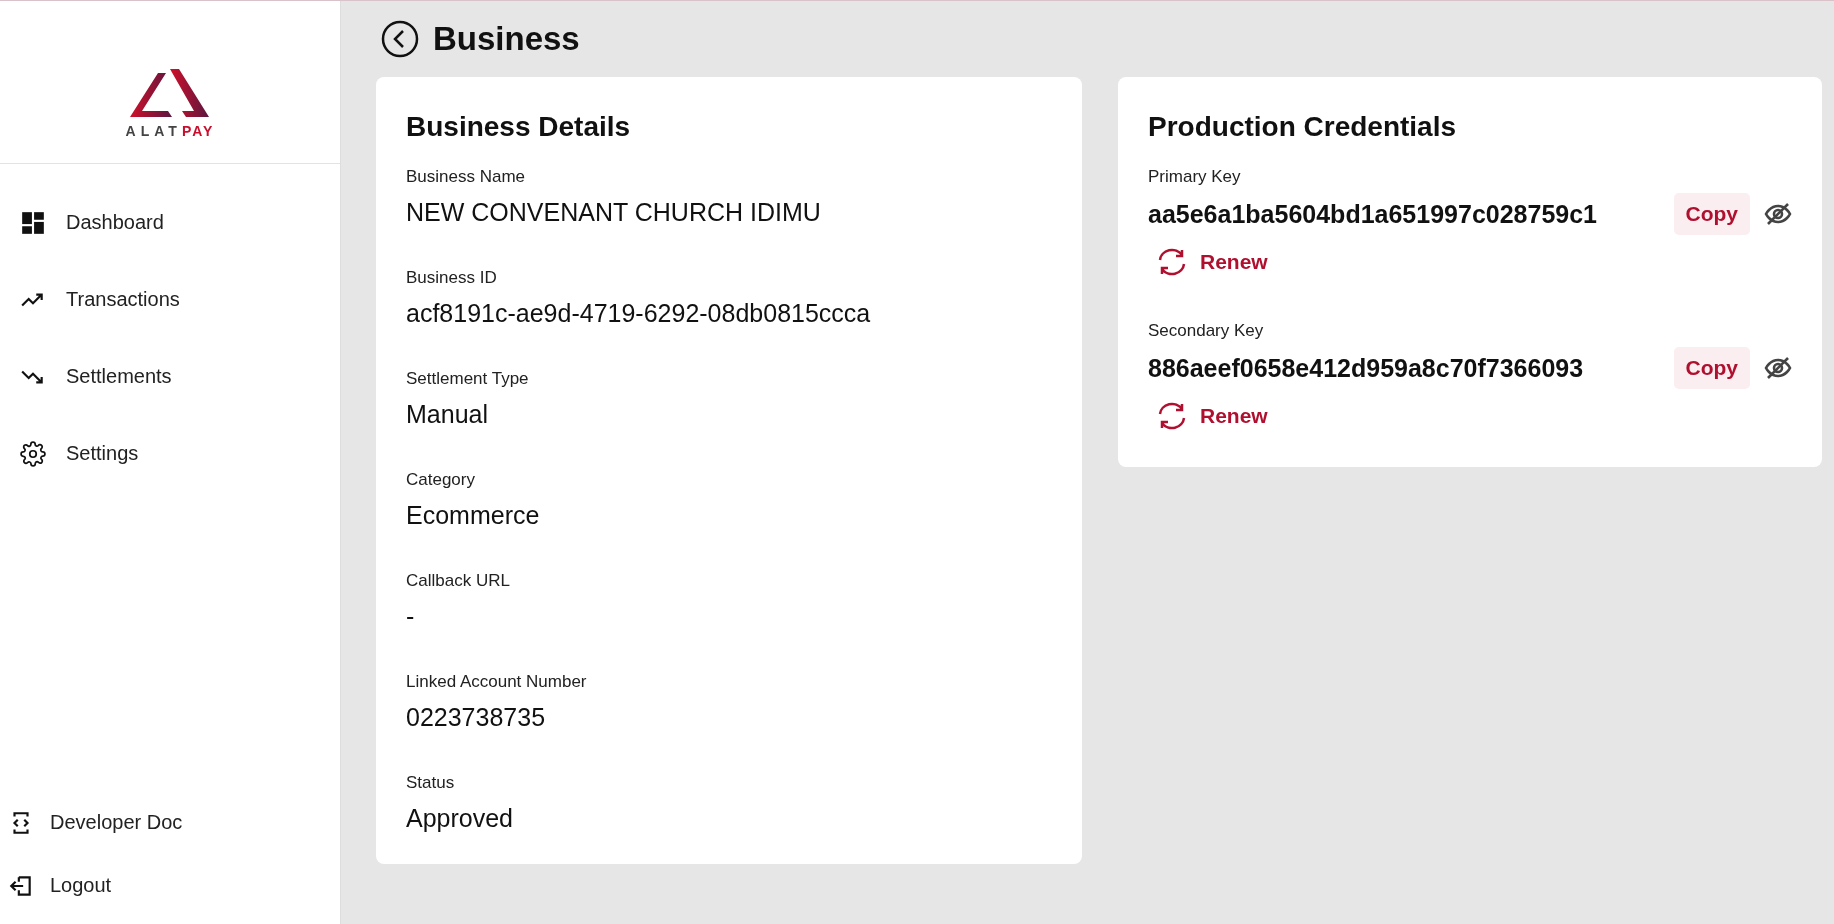 The height and width of the screenshot is (924, 1834). I want to click on field-label: Business Name, so click(466, 177).